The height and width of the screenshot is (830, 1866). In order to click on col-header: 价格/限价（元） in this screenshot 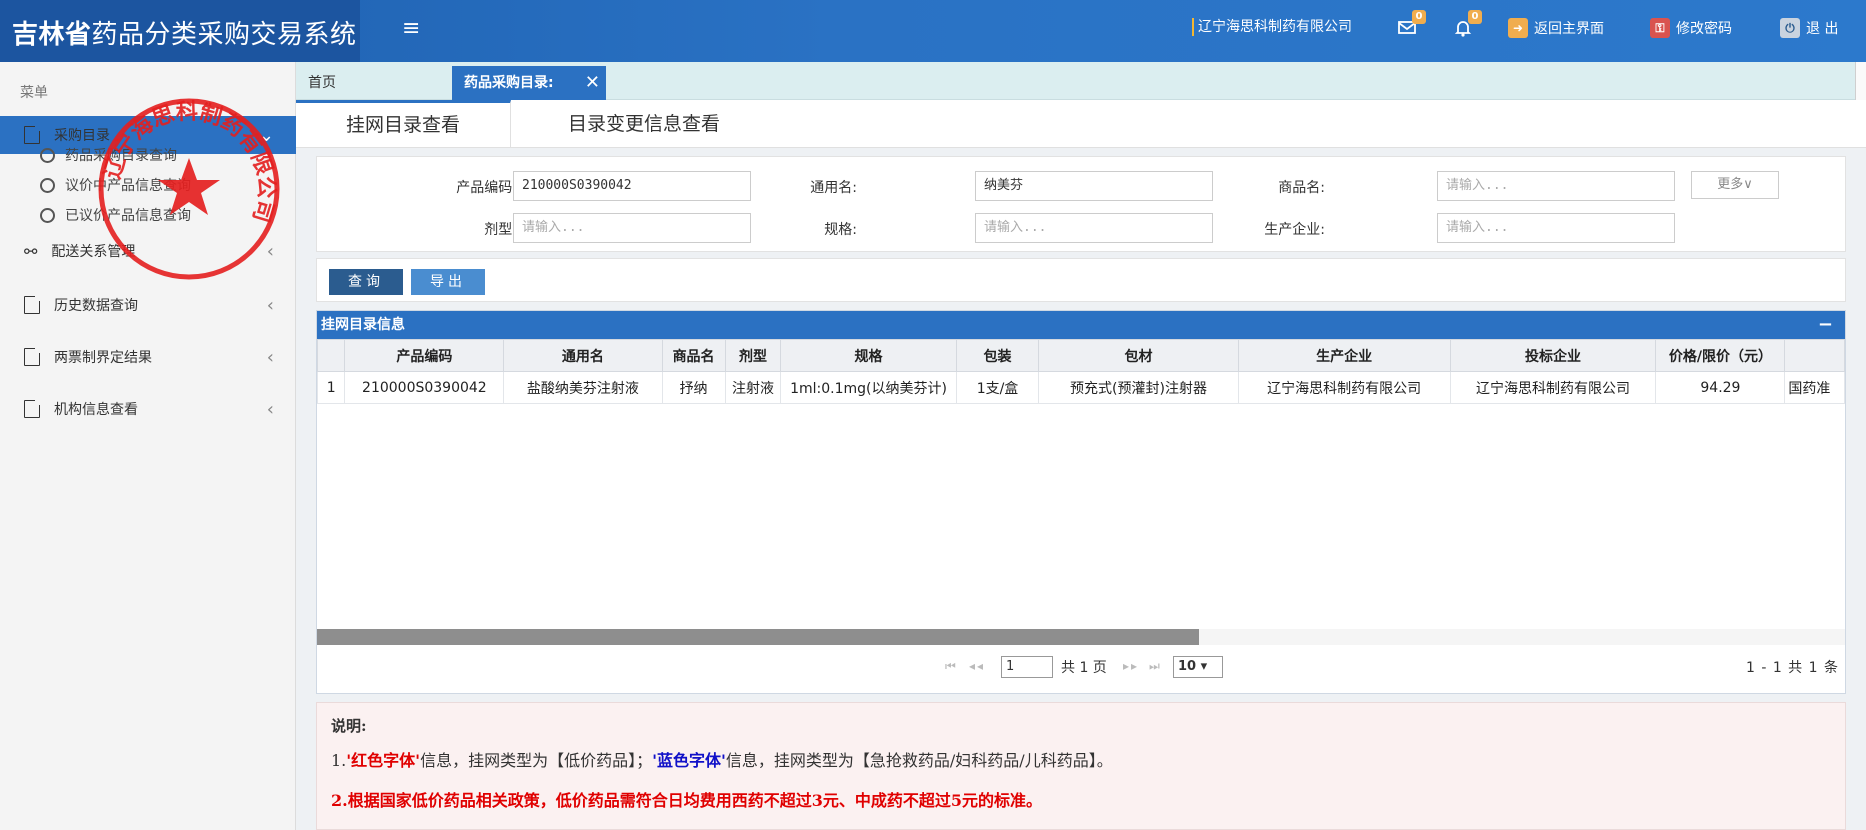, I will do `click(1720, 355)`.